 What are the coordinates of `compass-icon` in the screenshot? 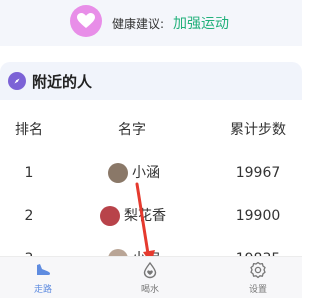 It's located at (17, 81).